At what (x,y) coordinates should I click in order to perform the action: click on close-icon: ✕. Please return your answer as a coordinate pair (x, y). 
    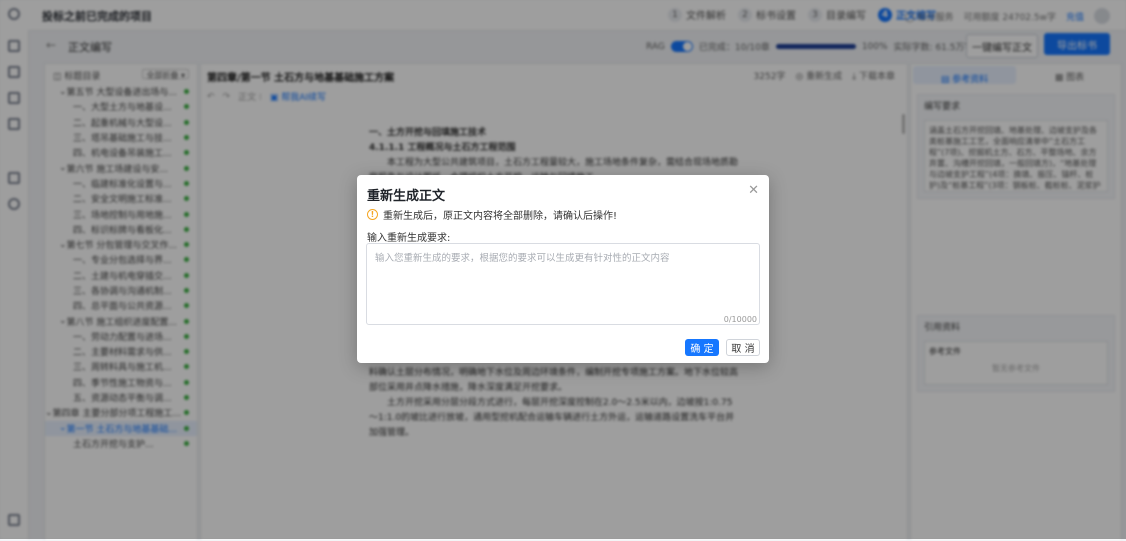
    Looking at the image, I should click on (753, 190).